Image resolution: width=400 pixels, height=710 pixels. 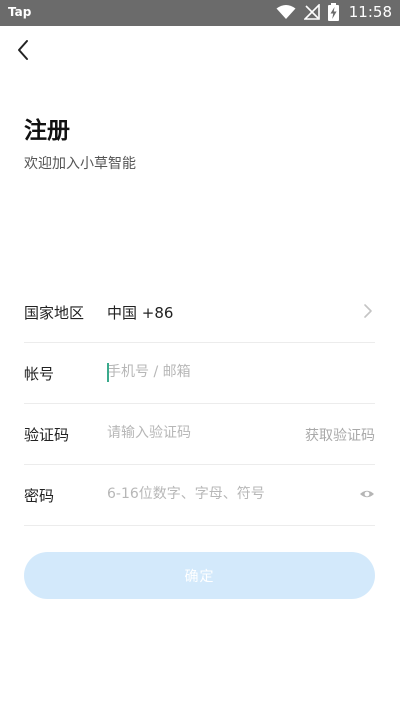 What do you see at coordinates (286, 12) in the screenshot?
I see `wifi-icon` at bounding box center [286, 12].